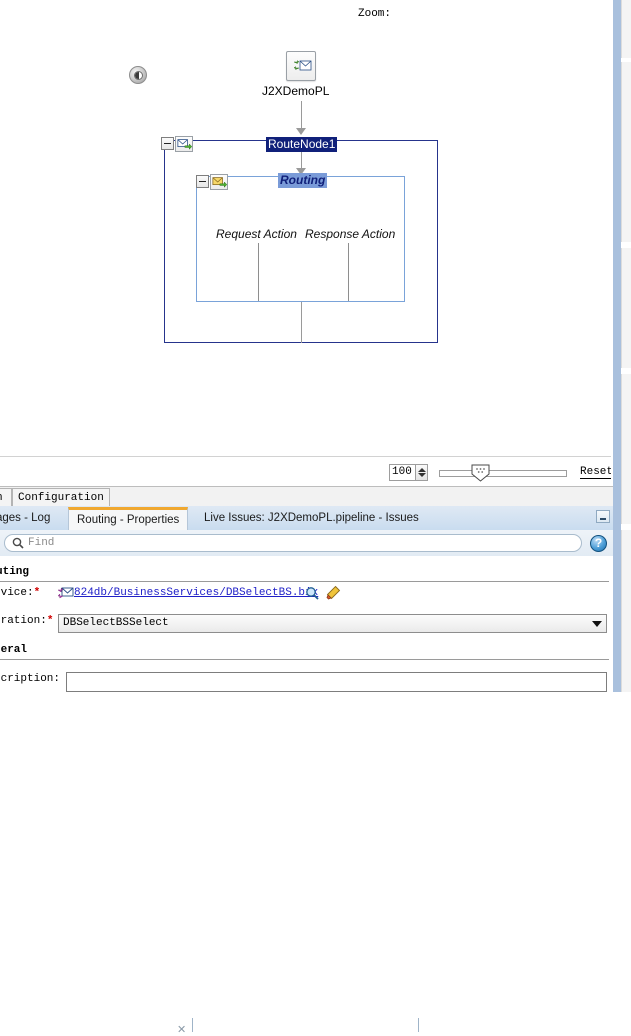 The height and width of the screenshot is (1036, 631). I want to click on search-placeholder: Find, so click(41, 543).